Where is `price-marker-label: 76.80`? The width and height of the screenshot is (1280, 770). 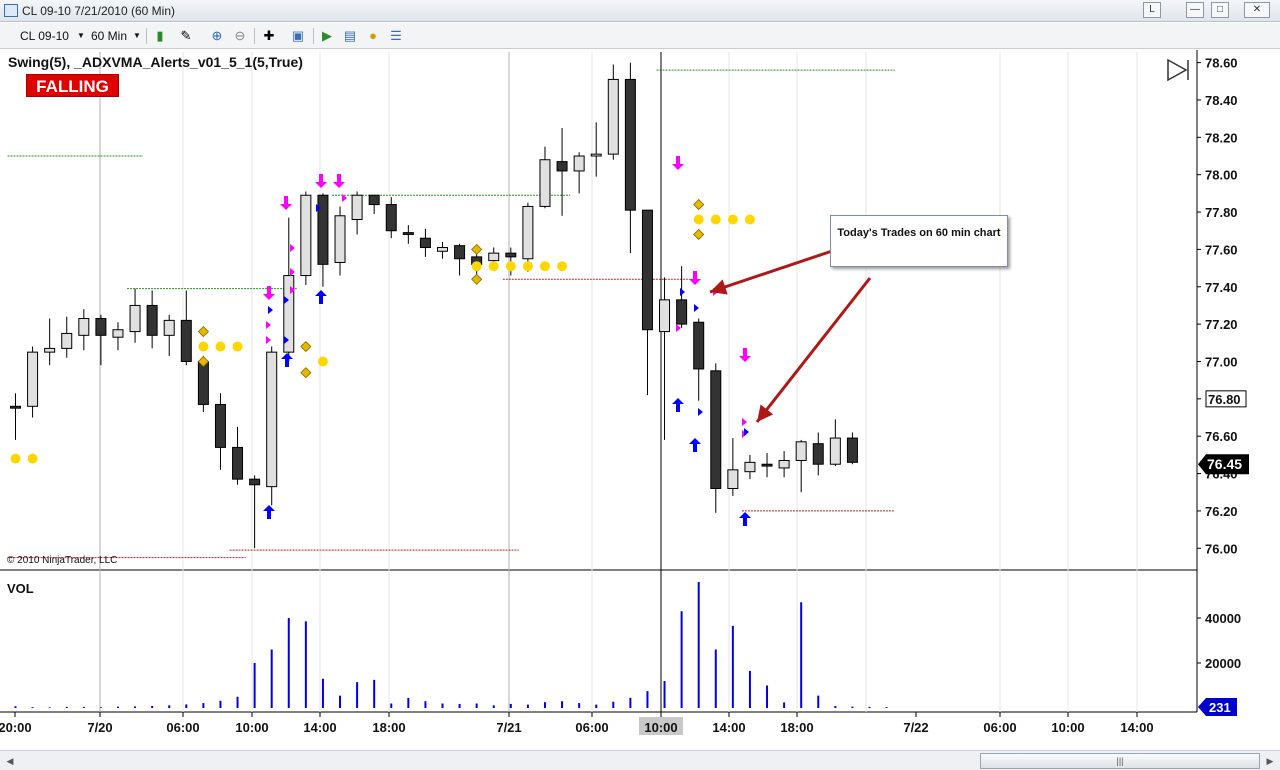
price-marker-label: 76.80 is located at coordinates (1224, 399).